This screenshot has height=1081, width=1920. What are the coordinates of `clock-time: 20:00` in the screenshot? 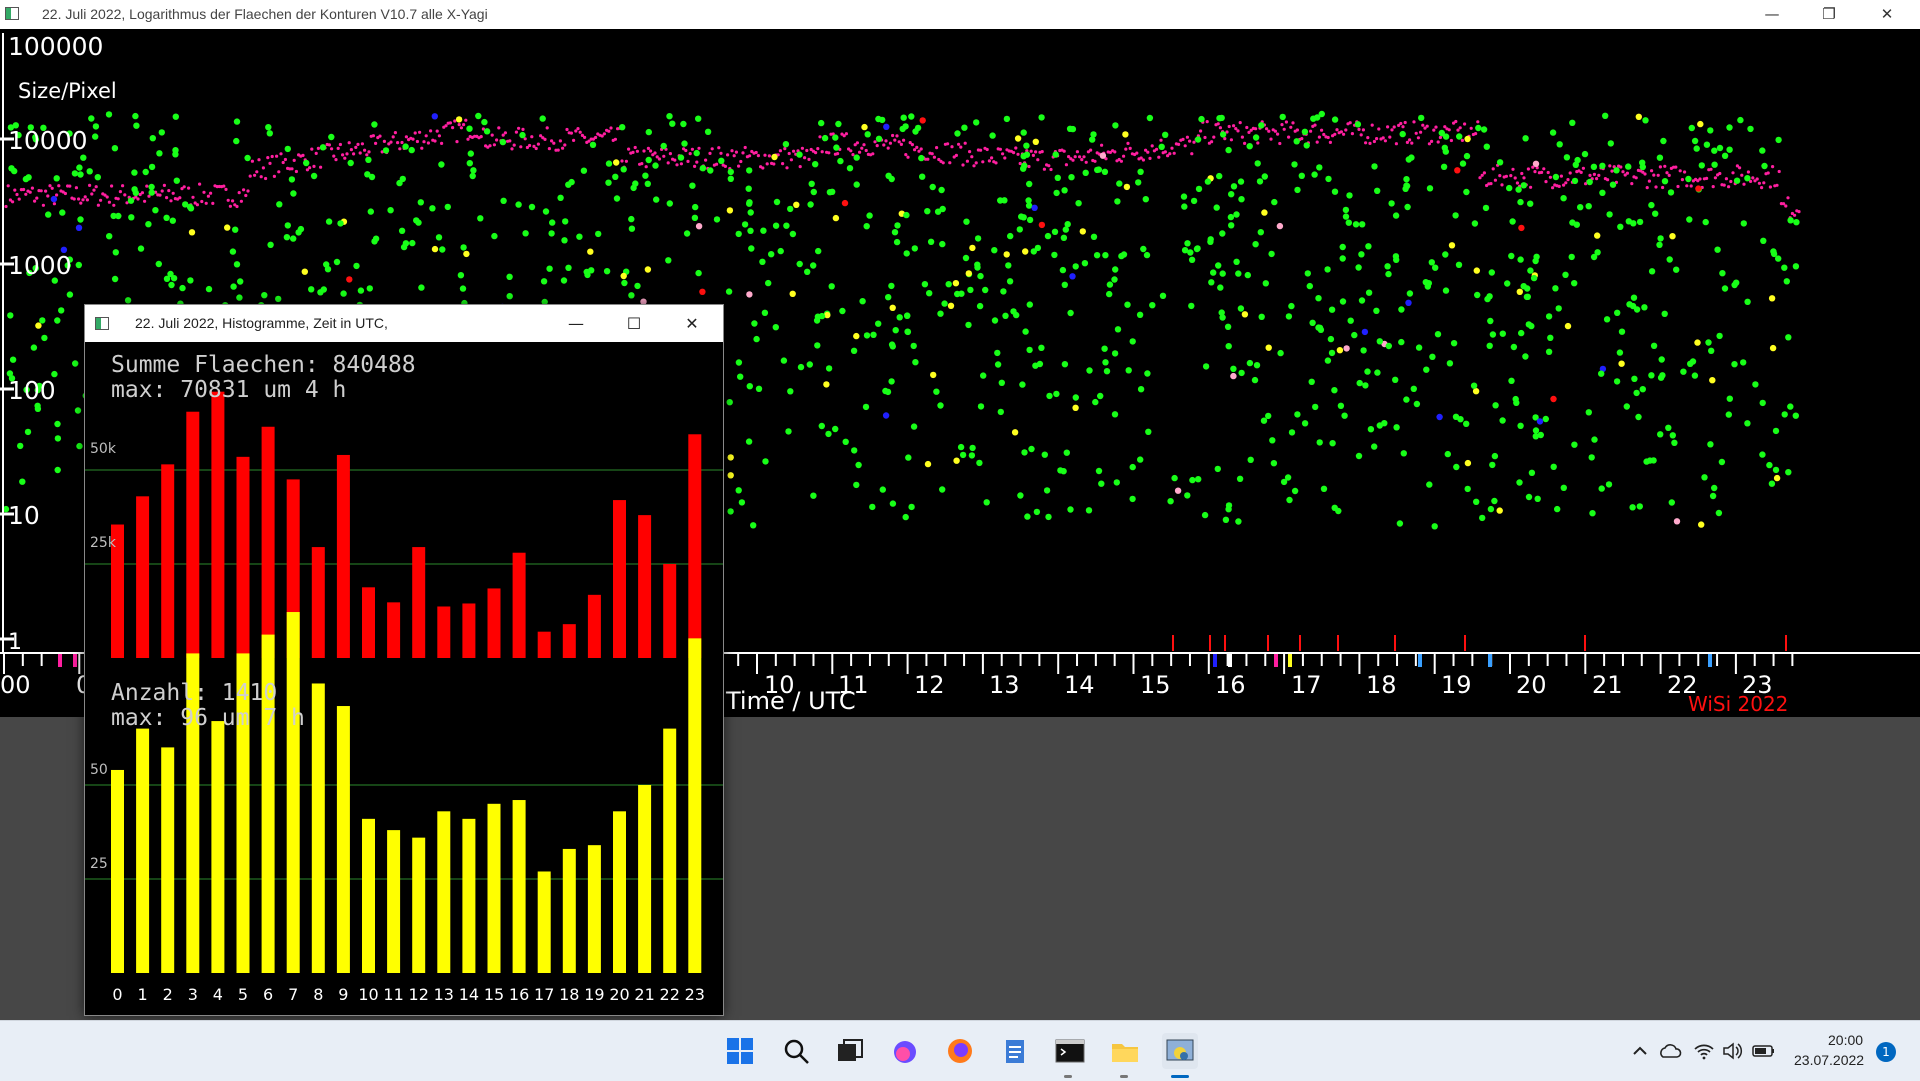 It's located at (1845, 1040).